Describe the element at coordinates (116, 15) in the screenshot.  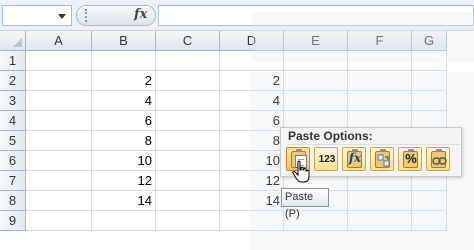
I see `formula-button-group: fx` at that location.